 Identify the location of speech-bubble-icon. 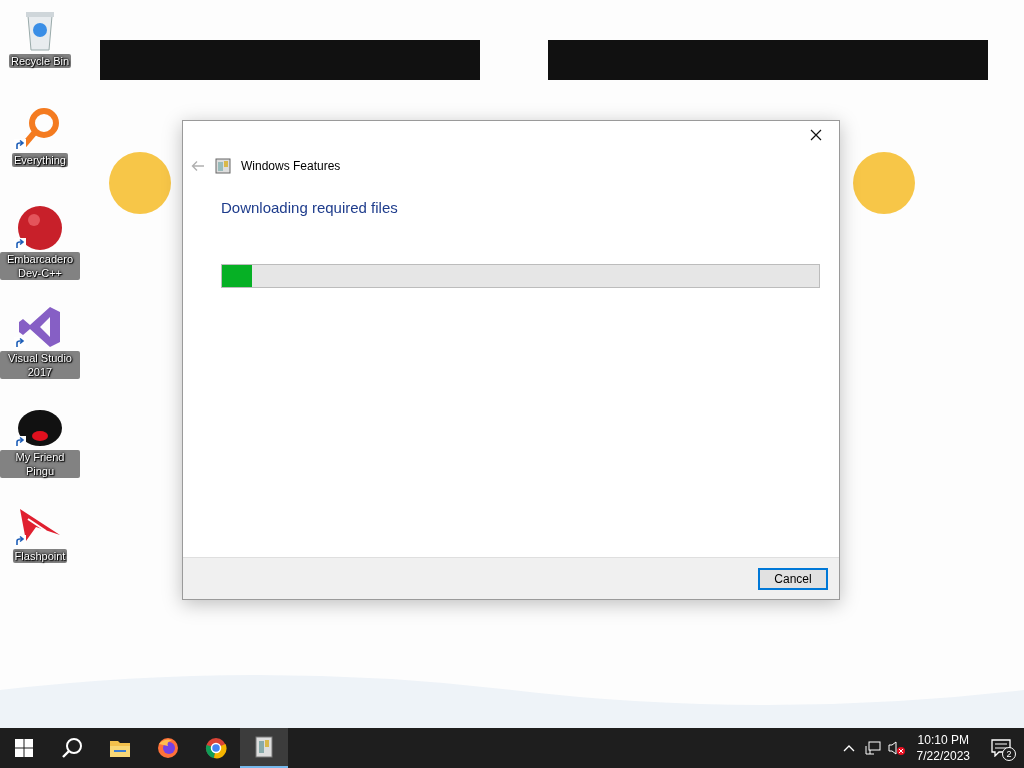
(1001, 748).